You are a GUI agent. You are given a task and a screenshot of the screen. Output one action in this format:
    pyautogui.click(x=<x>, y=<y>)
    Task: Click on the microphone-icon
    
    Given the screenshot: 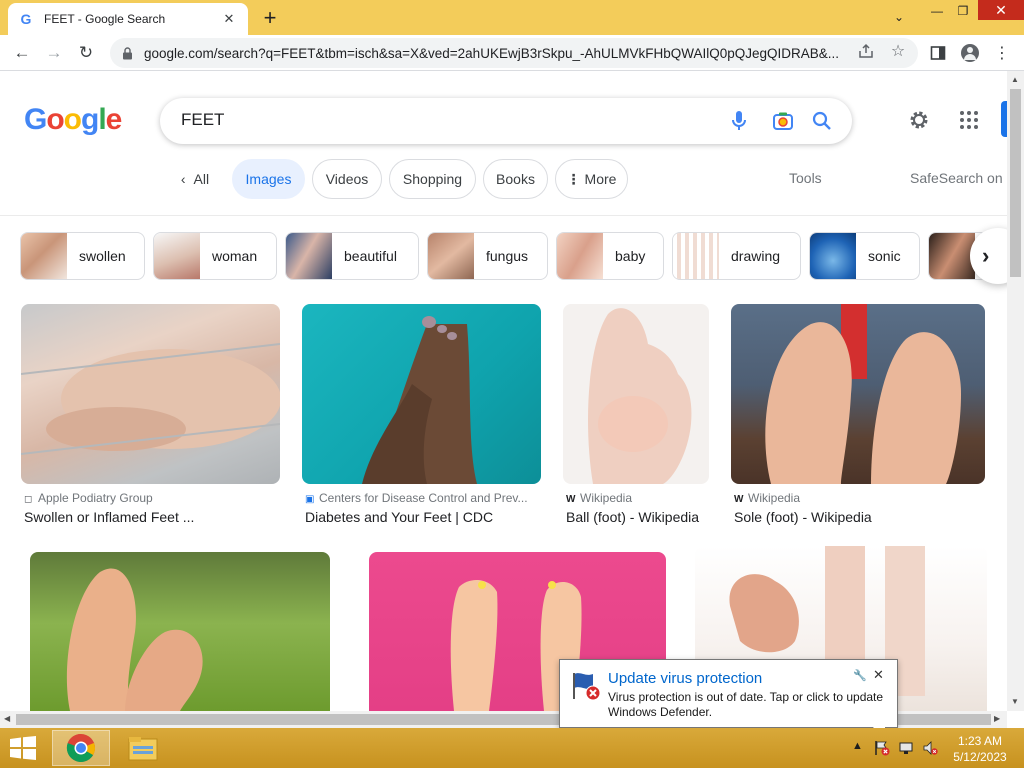 What is the action you would take?
    pyautogui.click(x=739, y=121)
    